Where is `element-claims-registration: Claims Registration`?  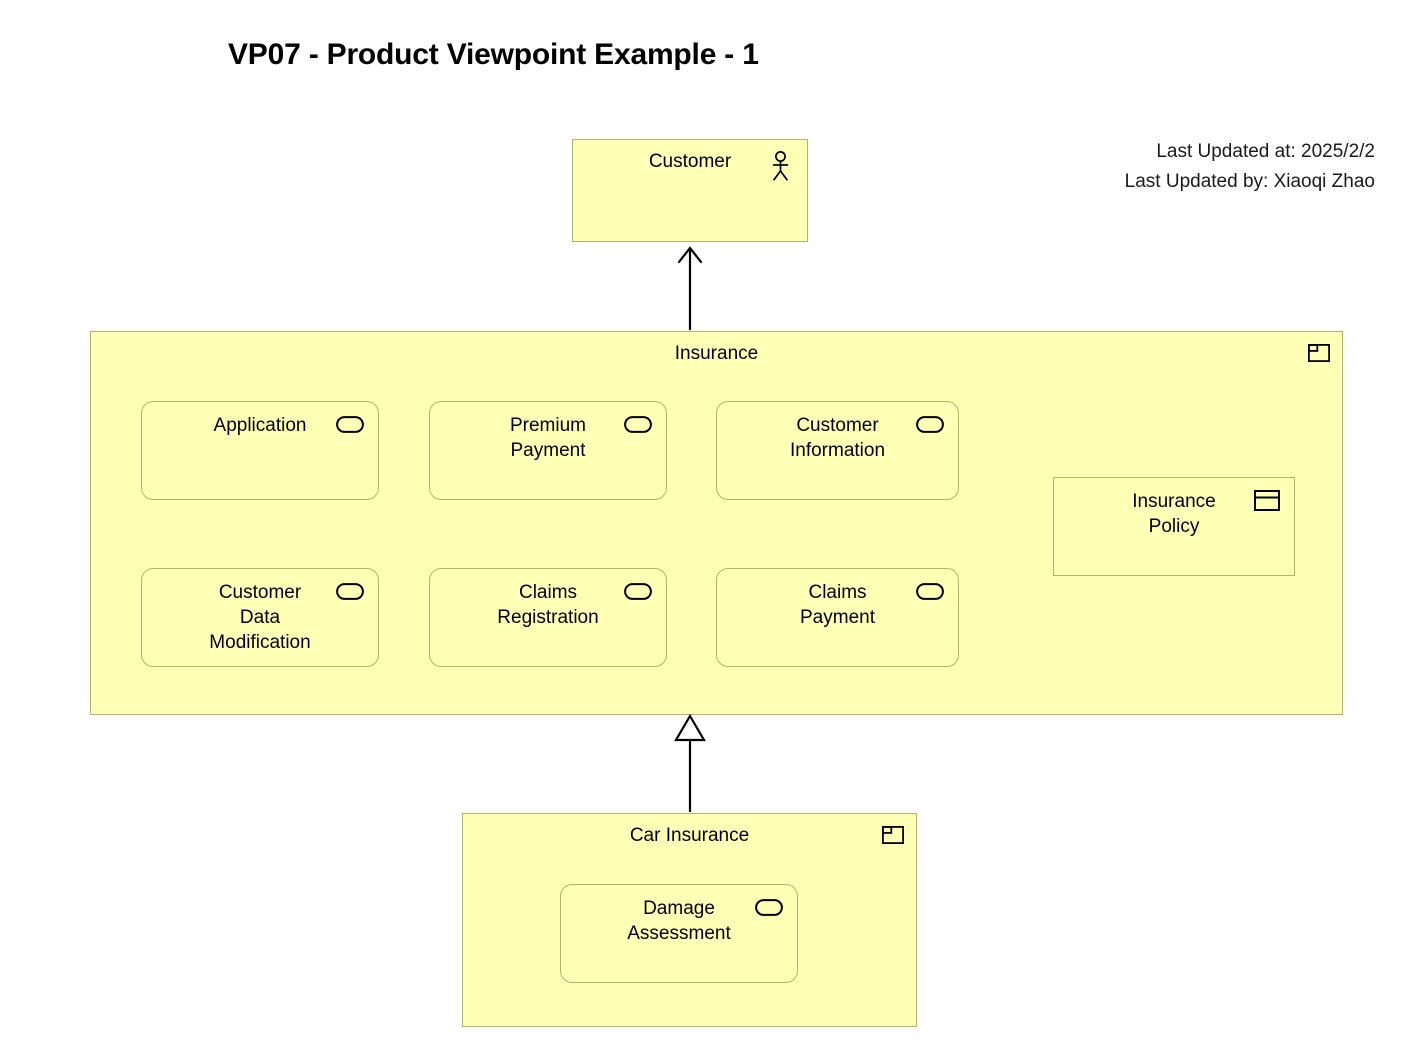
element-claims-registration: Claims Registration is located at coordinates (548, 617).